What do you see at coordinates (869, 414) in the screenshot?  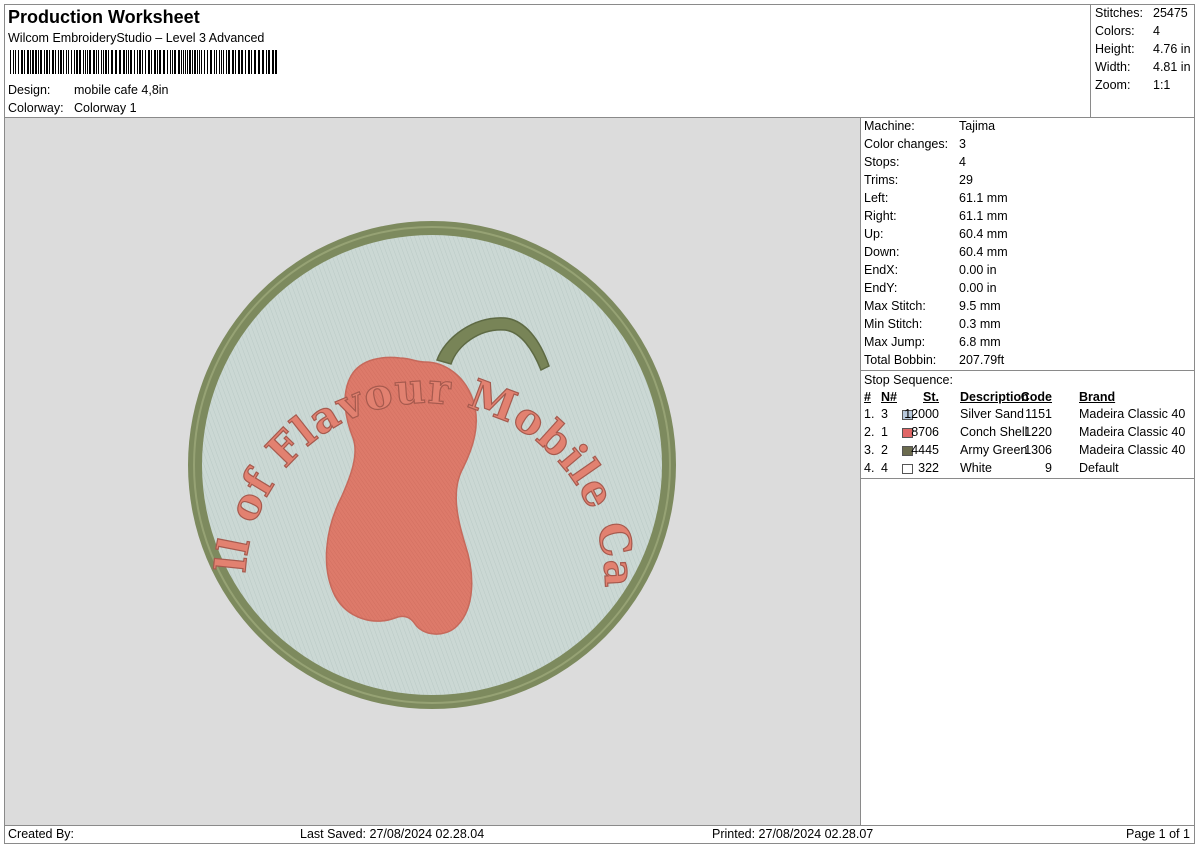 I see `row-index: 1.` at bounding box center [869, 414].